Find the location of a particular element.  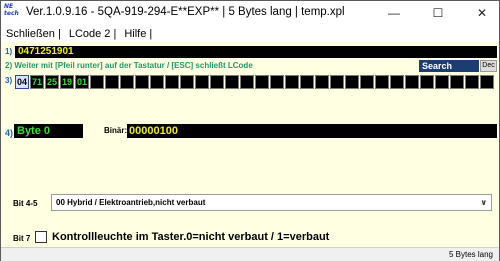

menu-item-lcode2: LCode 2 | is located at coordinates (93, 34).